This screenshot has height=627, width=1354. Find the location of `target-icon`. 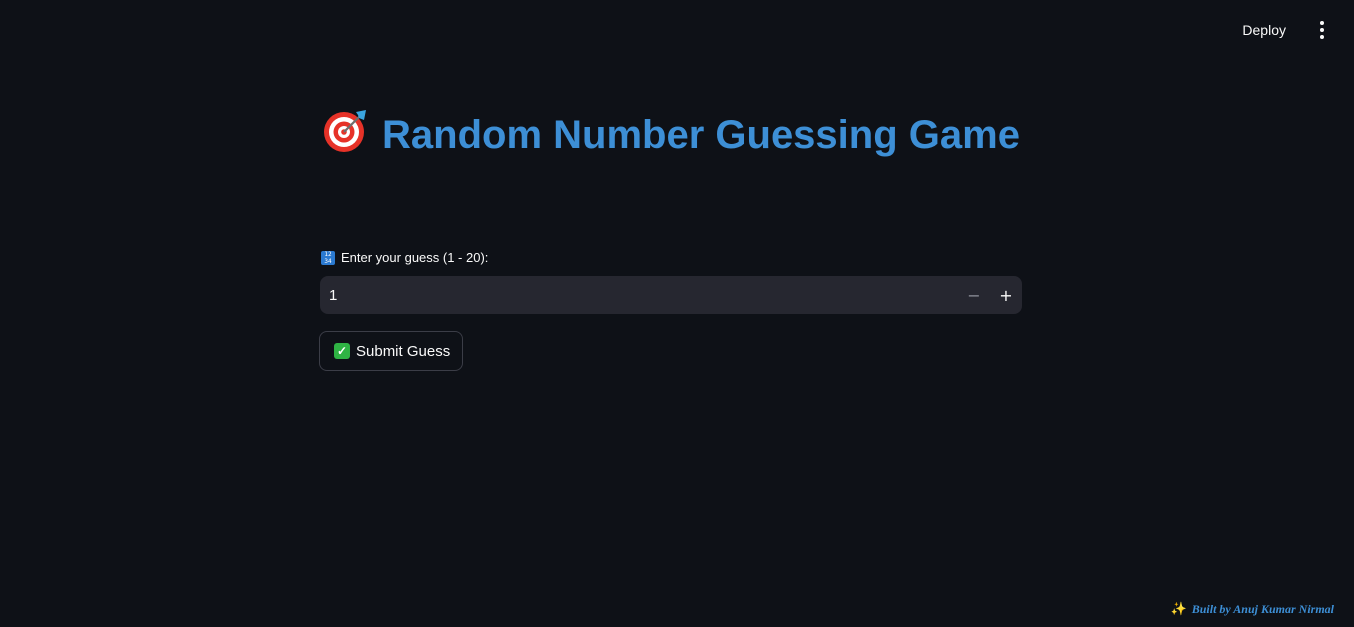

target-icon is located at coordinates (346, 137).